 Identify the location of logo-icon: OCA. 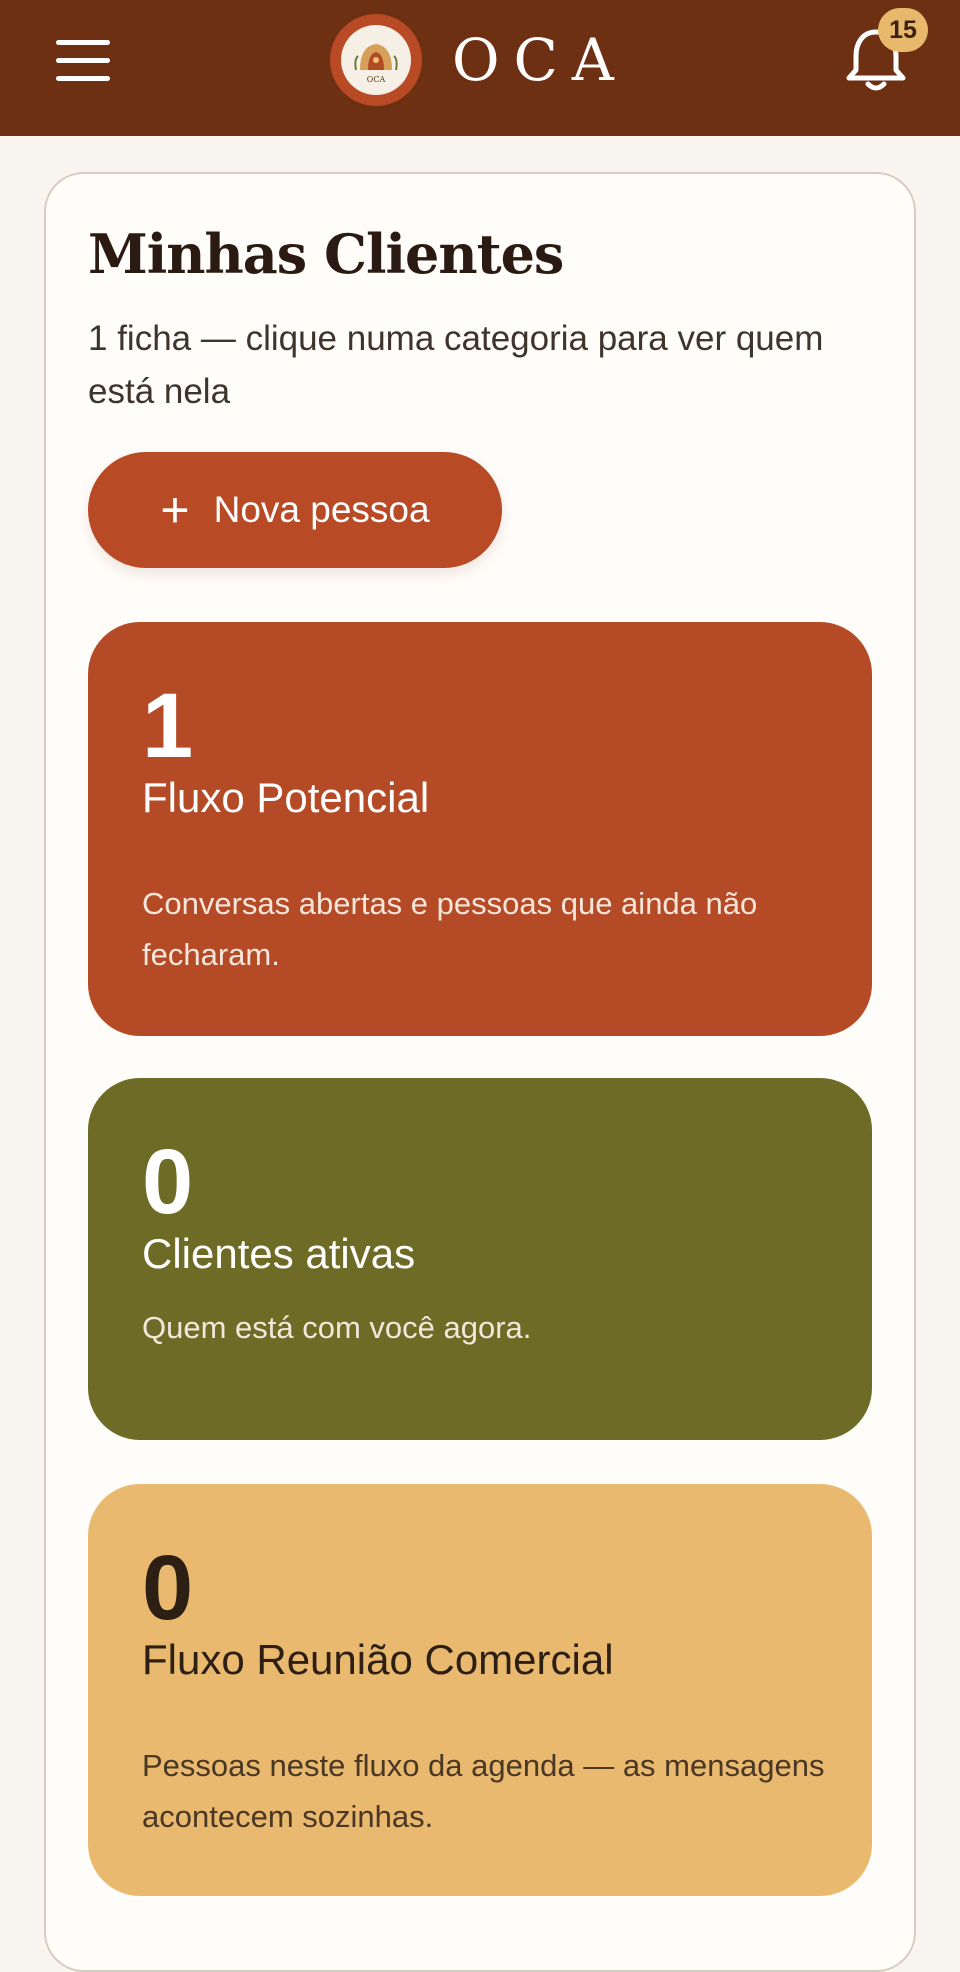
(376, 60).